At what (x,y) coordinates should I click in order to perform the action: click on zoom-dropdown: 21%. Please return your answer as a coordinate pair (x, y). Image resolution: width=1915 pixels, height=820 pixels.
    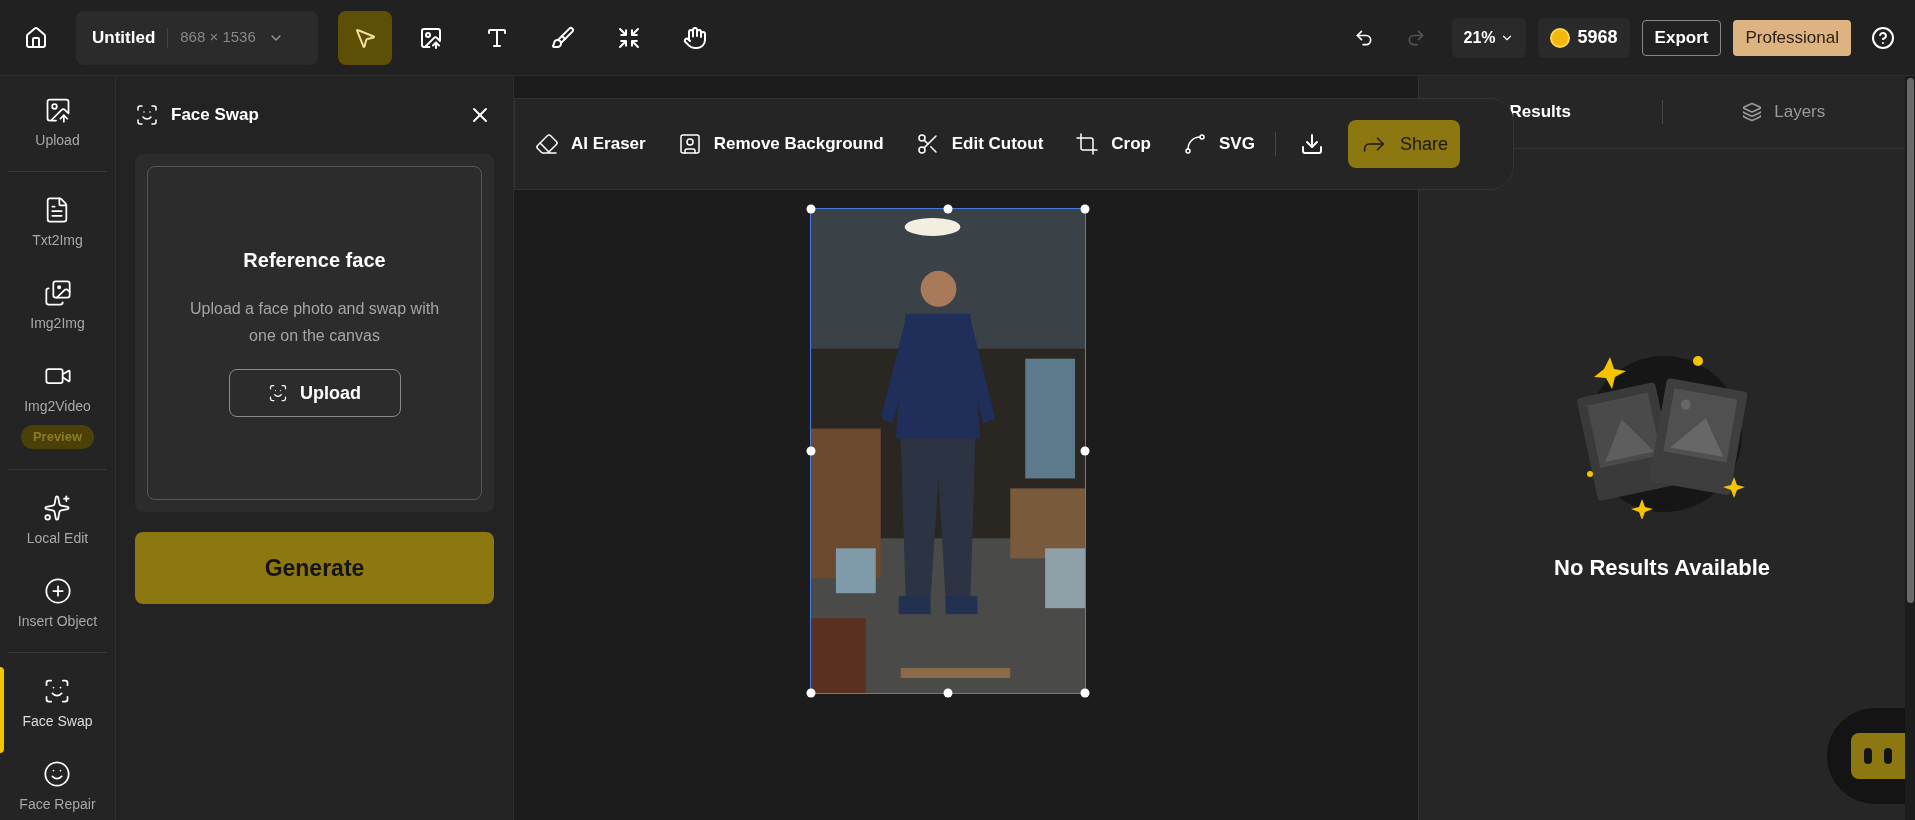
    Looking at the image, I should click on (1488, 37).